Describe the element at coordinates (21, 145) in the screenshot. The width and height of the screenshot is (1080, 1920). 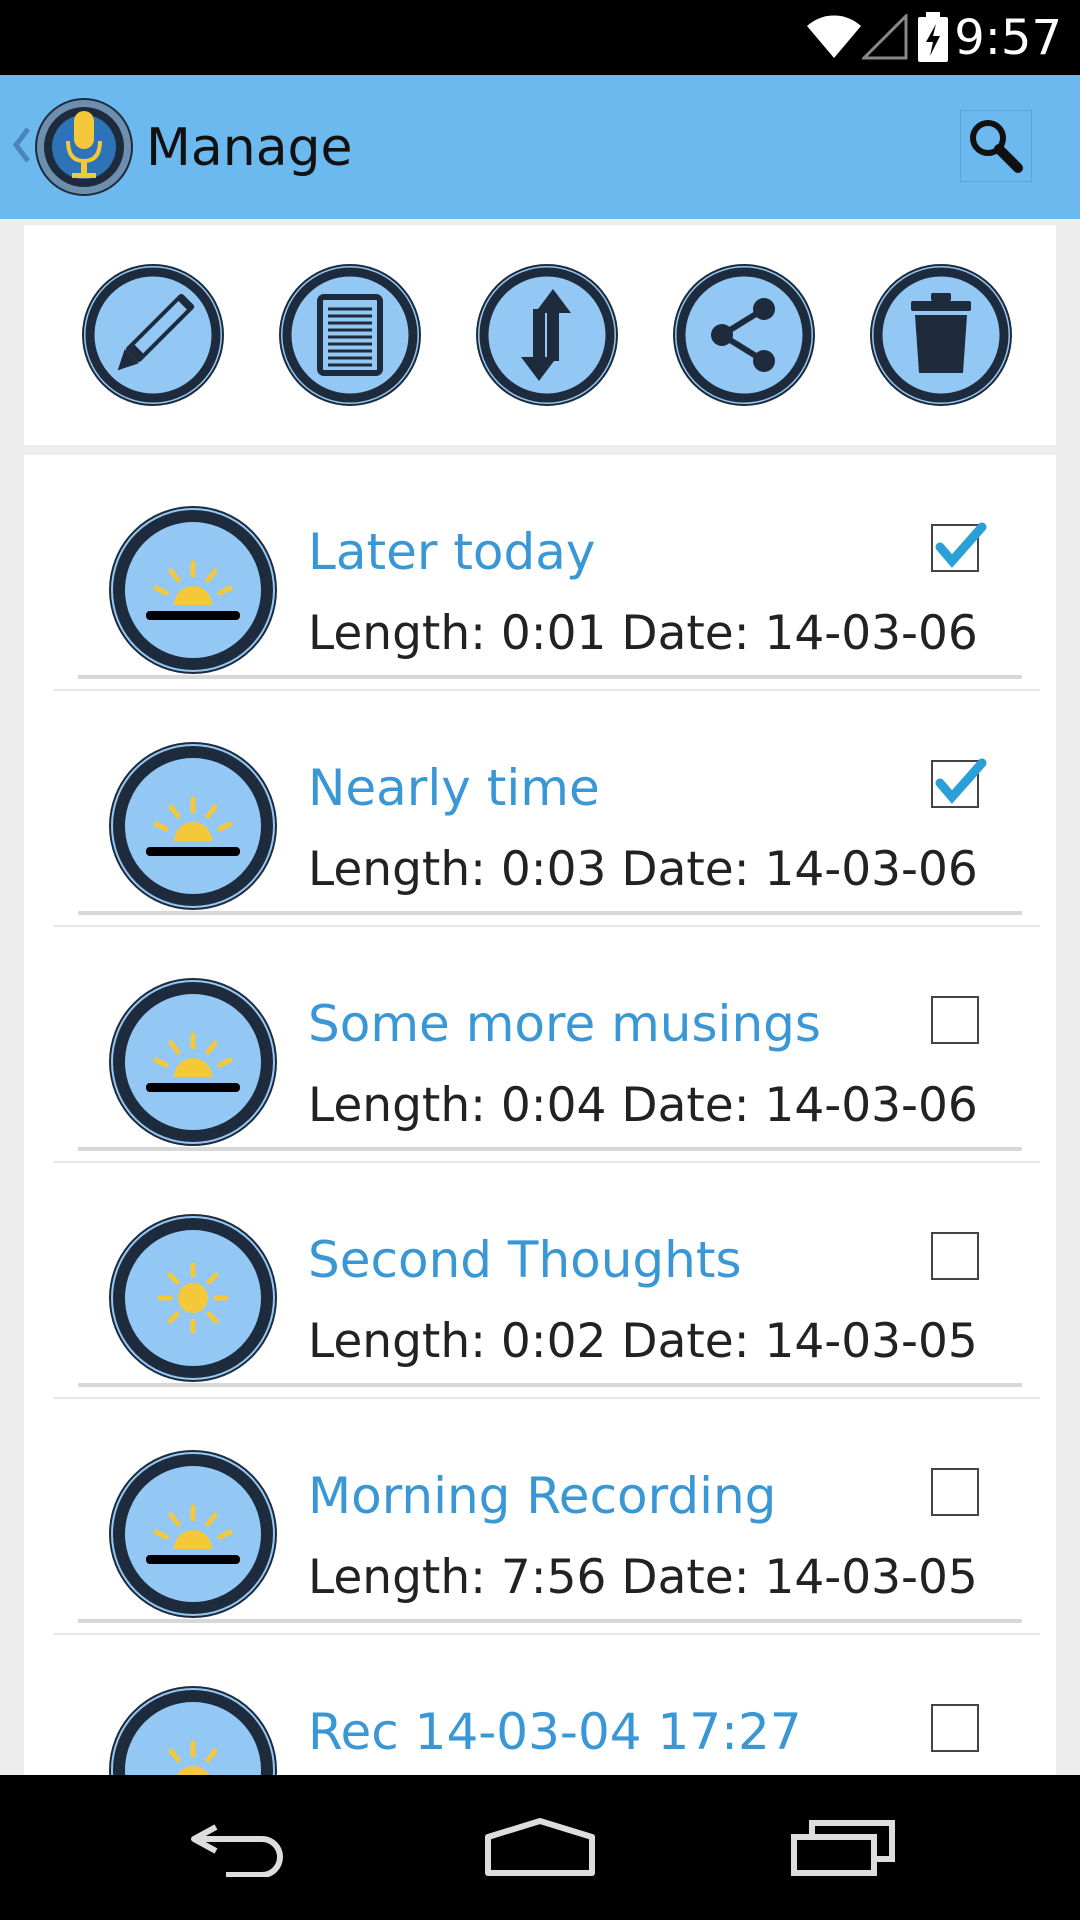
I see `up-caret-icon` at that location.